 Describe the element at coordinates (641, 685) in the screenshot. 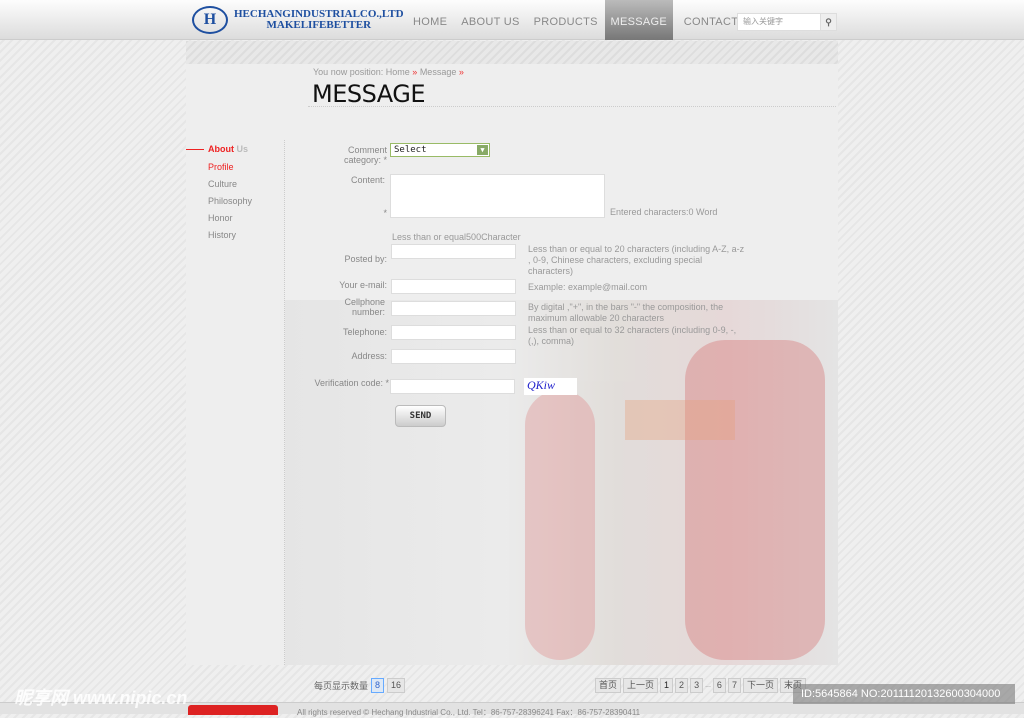

I see `prev-page-button: 上一页` at that location.